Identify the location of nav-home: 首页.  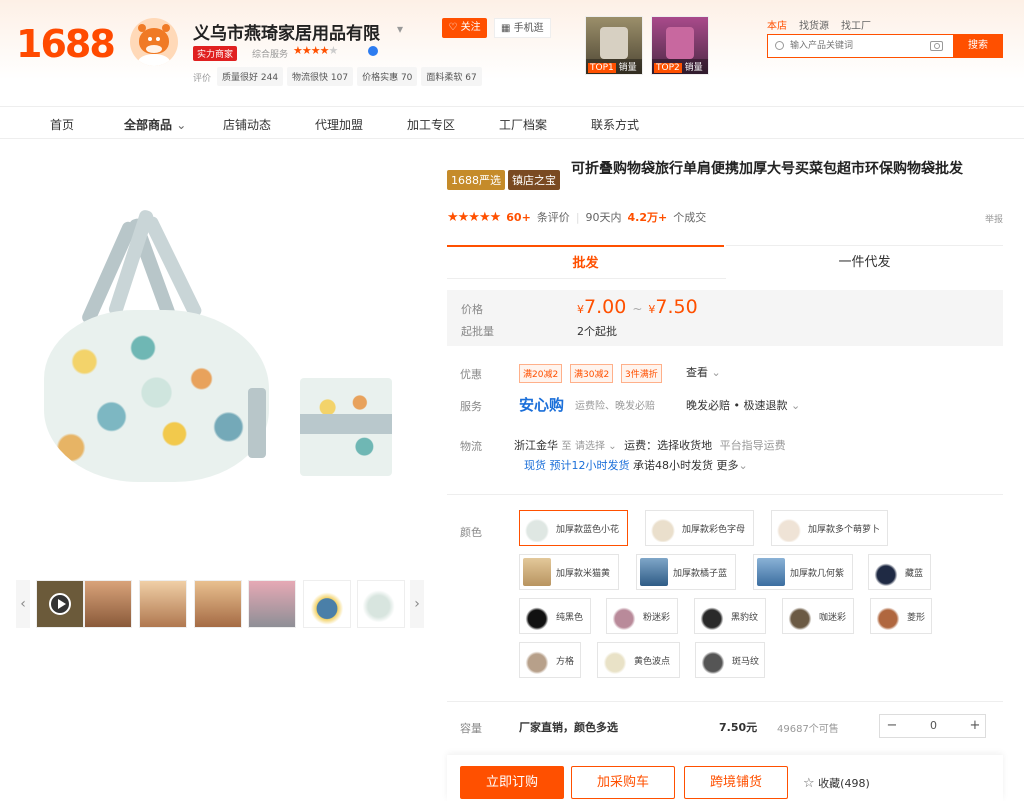
(62, 124).